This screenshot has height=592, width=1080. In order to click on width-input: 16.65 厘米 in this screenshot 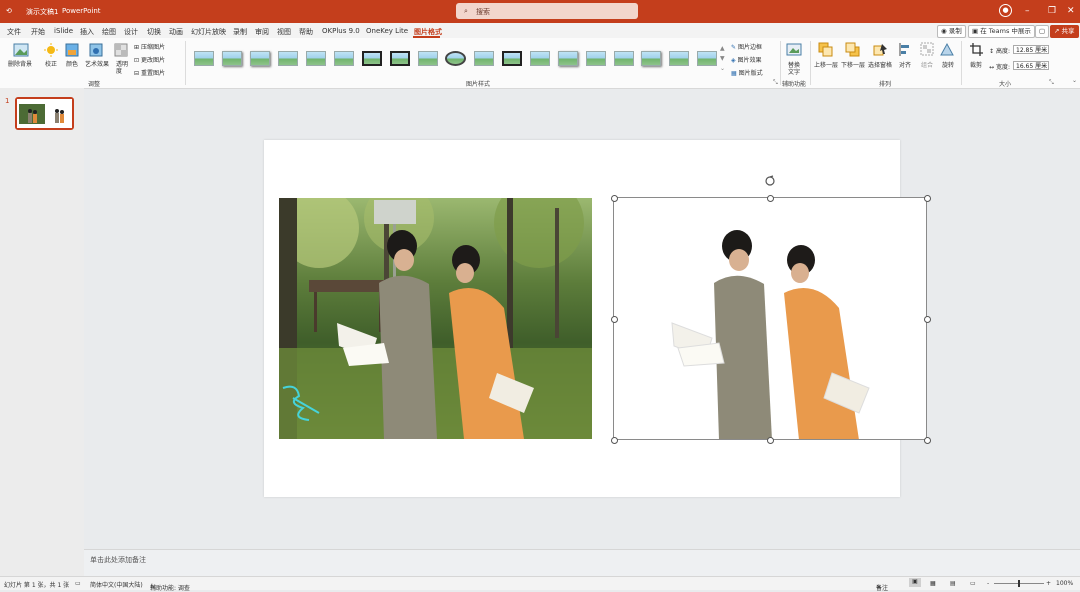, I will do `click(1031, 65)`.